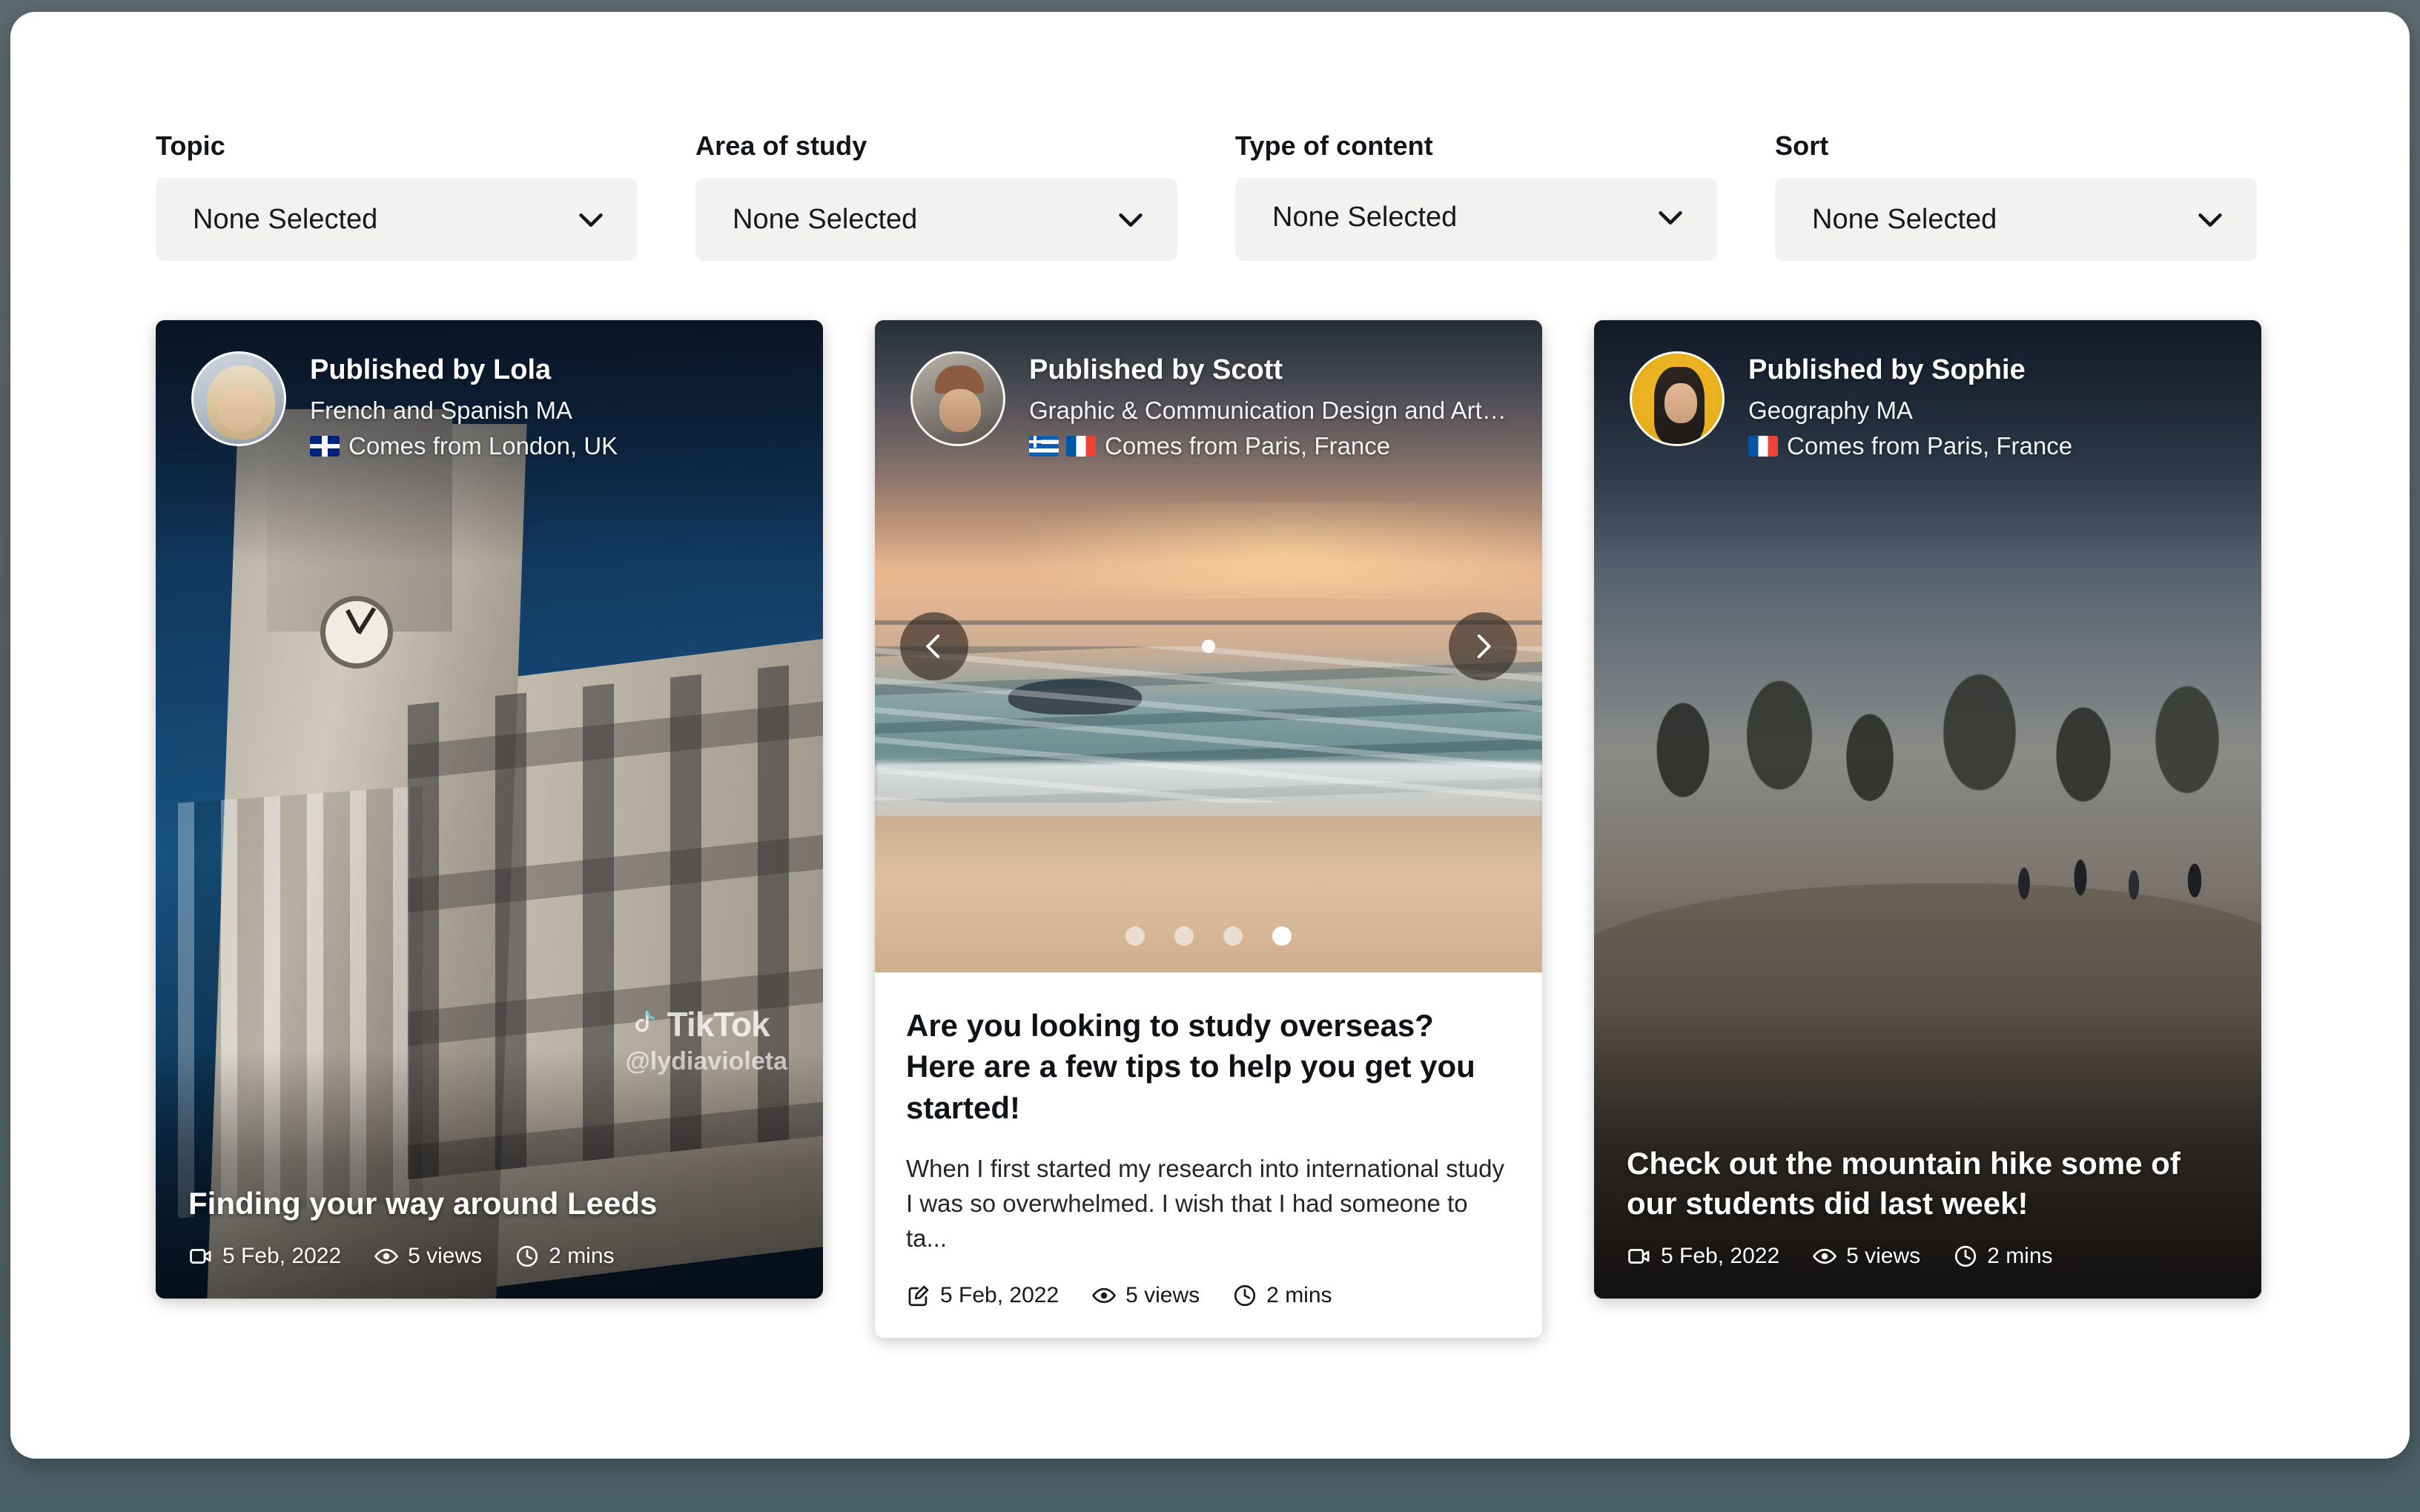 The width and height of the screenshot is (2420, 1512). I want to click on published-by: Published by Scott, so click(1156, 370).